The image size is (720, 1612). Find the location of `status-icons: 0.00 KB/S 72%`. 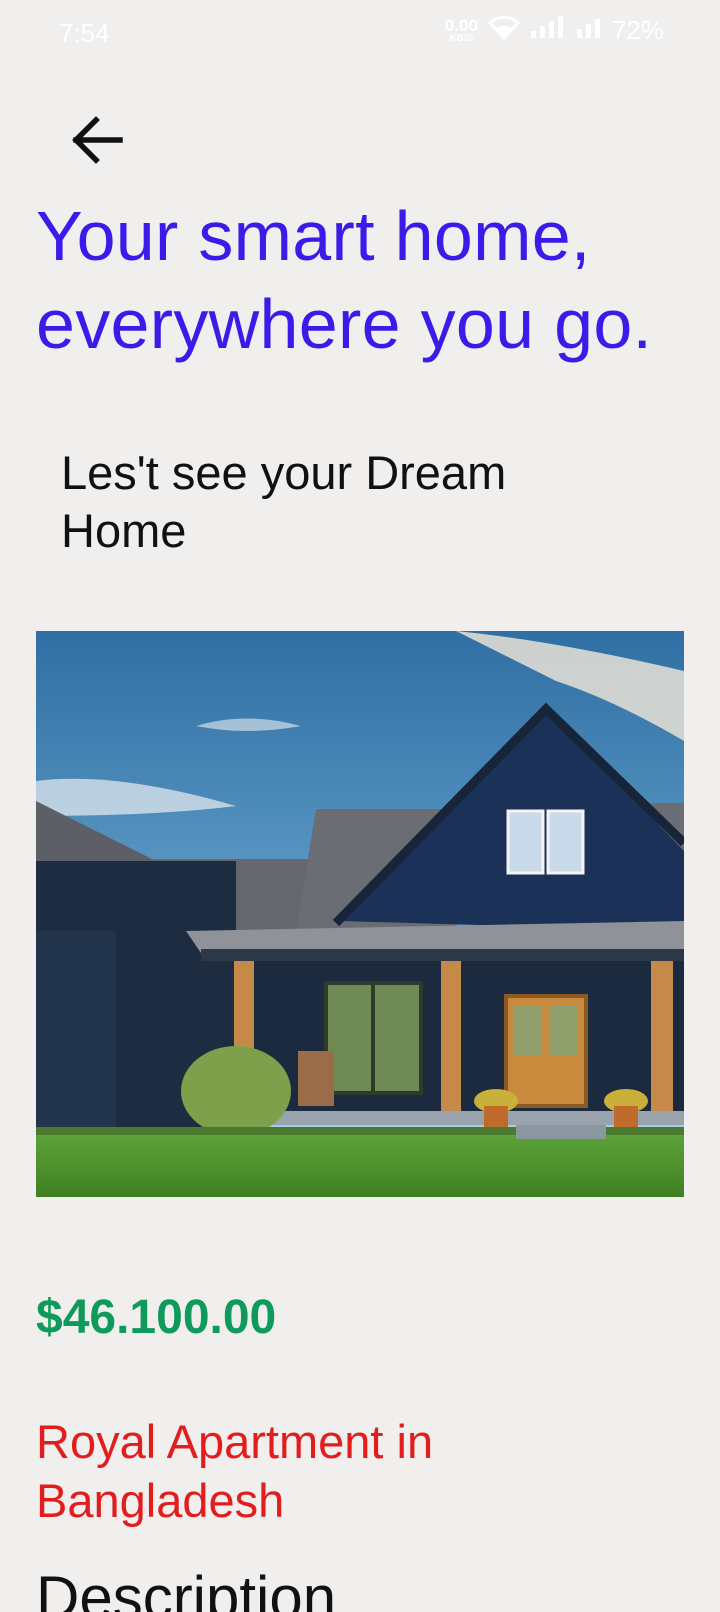

status-icons: 0.00 KB/S 72% is located at coordinates (554, 30).